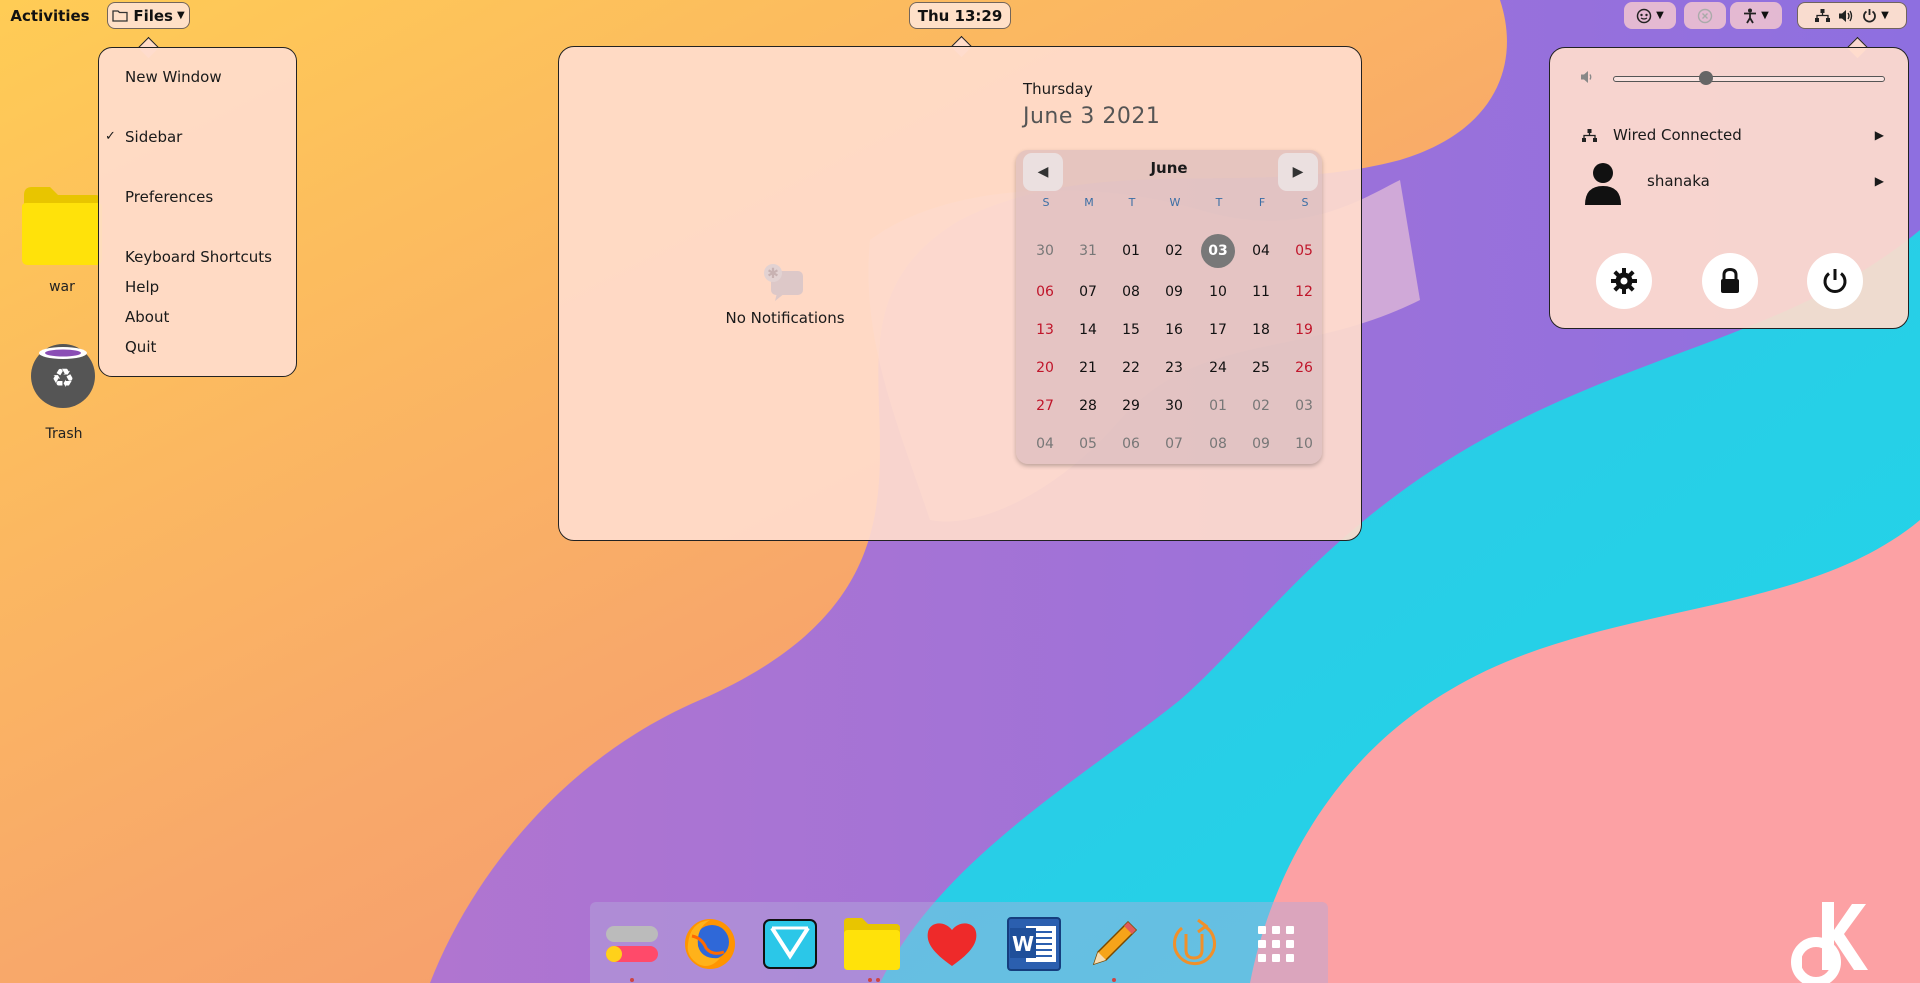 This screenshot has height=983, width=1920. I want to click on clock-button: Thu 13:29, so click(960, 15).